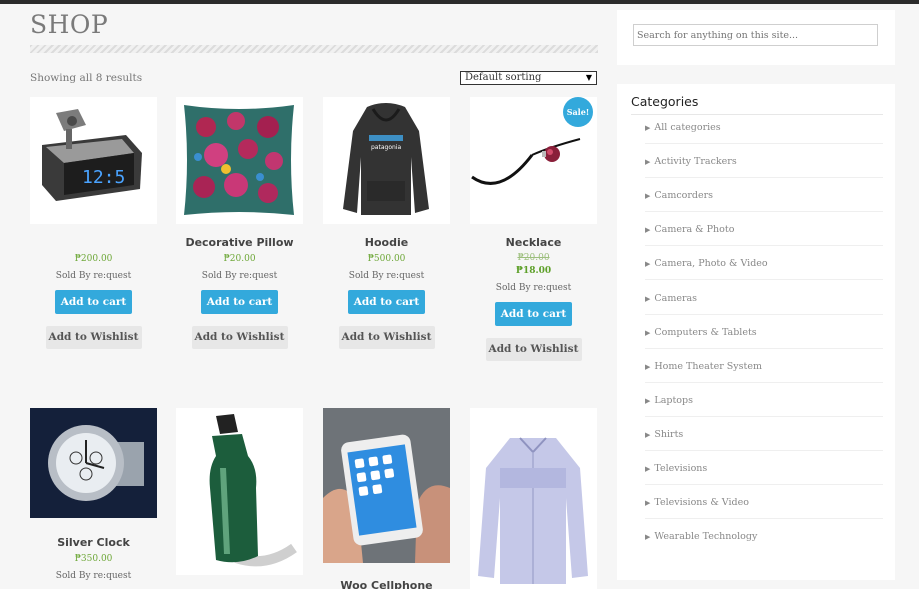 Image resolution: width=919 pixels, height=589 pixels. What do you see at coordinates (93, 559) in the screenshot?
I see `product-price: ₱350.00` at bounding box center [93, 559].